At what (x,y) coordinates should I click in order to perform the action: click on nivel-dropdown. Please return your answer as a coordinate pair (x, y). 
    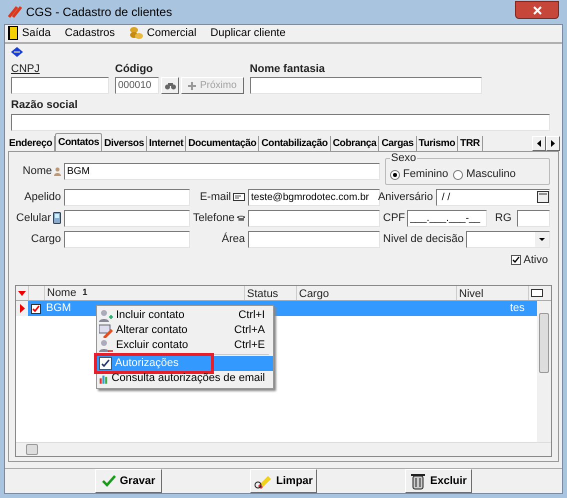
    Looking at the image, I should click on (508, 239).